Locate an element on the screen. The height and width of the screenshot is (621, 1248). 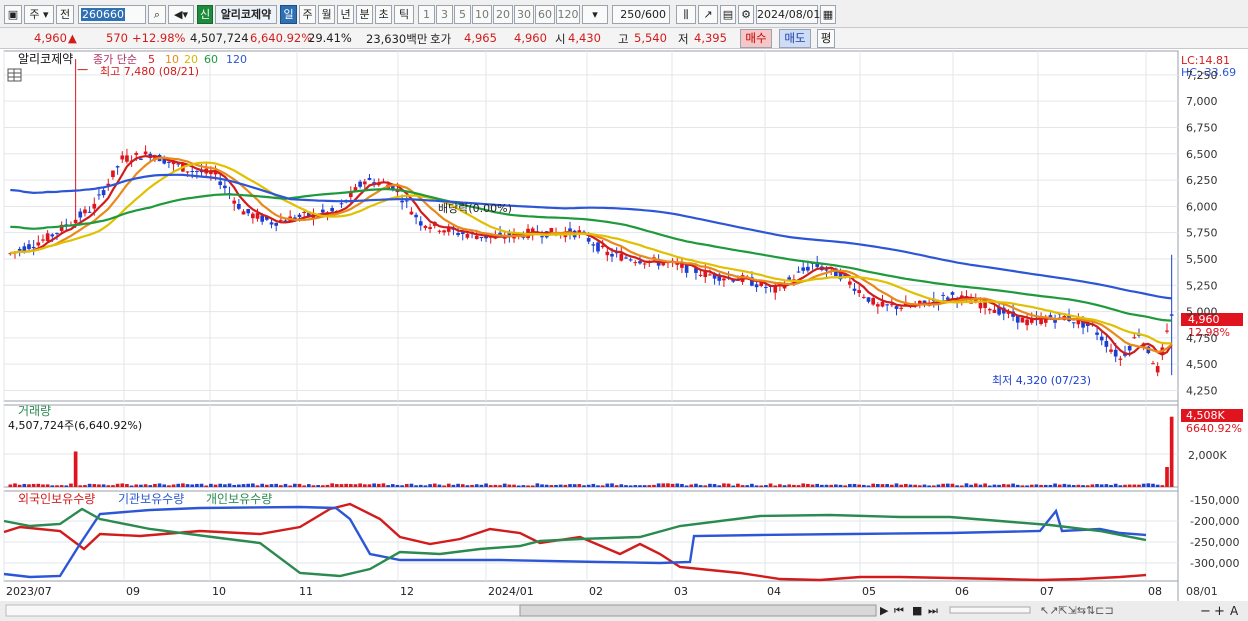
search-icon: ⌕ is located at coordinates (157, 14).